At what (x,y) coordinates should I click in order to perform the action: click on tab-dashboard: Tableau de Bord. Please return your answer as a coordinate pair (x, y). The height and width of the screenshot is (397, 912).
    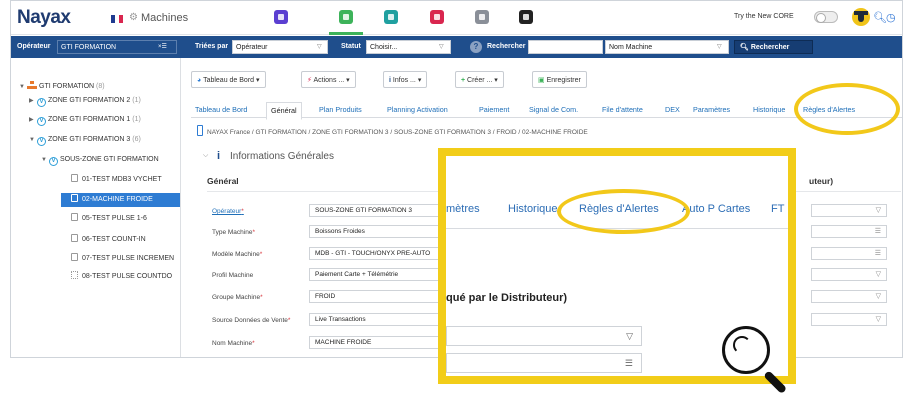
    Looking at the image, I should click on (221, 109).